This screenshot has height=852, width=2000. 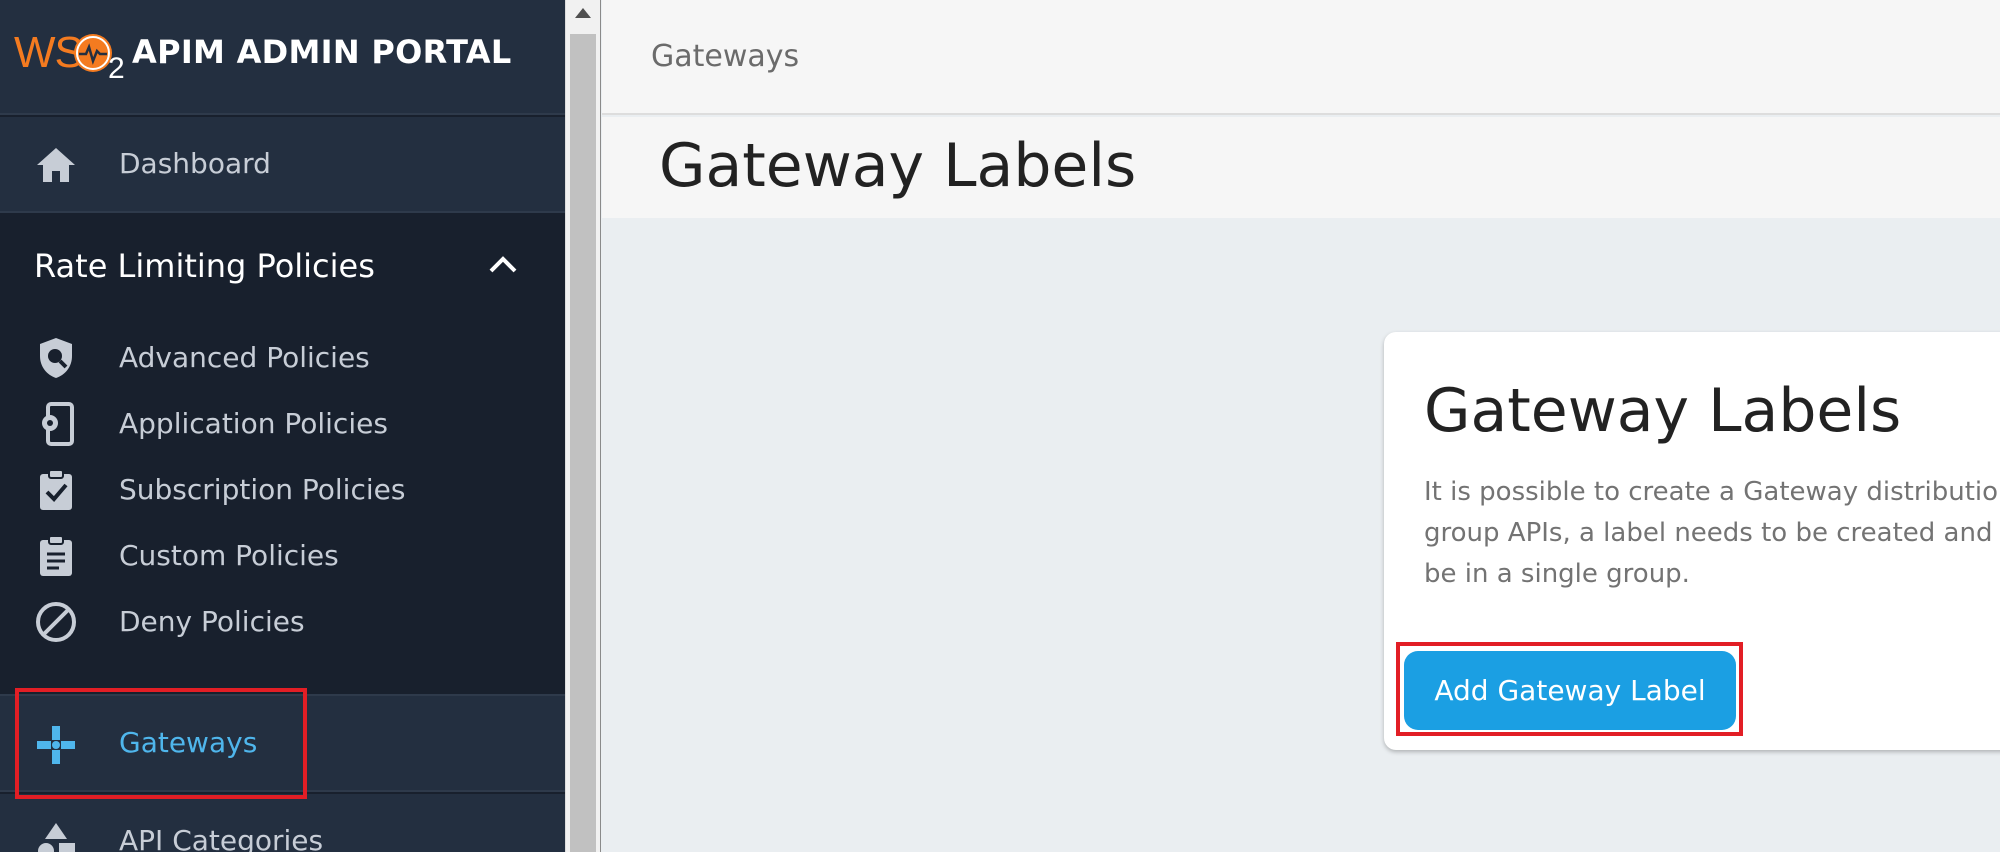 What do you see at coordinates (503, 266) in the screenshot?
I see `chevron-up-icon` at bounding box center [503, 266].